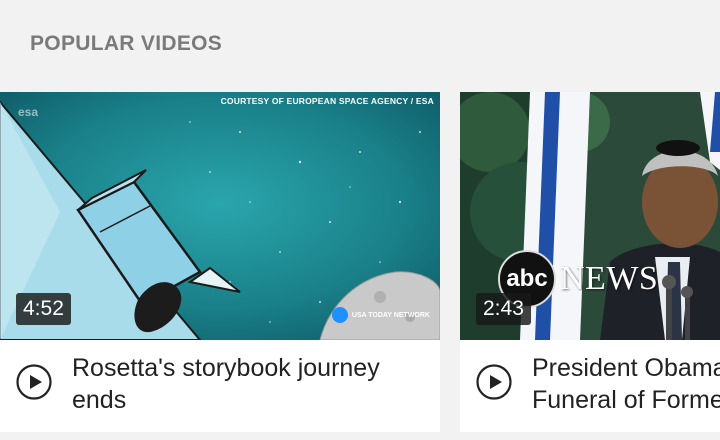 The image size is (720, 440). I want to click on usa-today-logo: USA TODAY NETWORK, so click(380, 315).